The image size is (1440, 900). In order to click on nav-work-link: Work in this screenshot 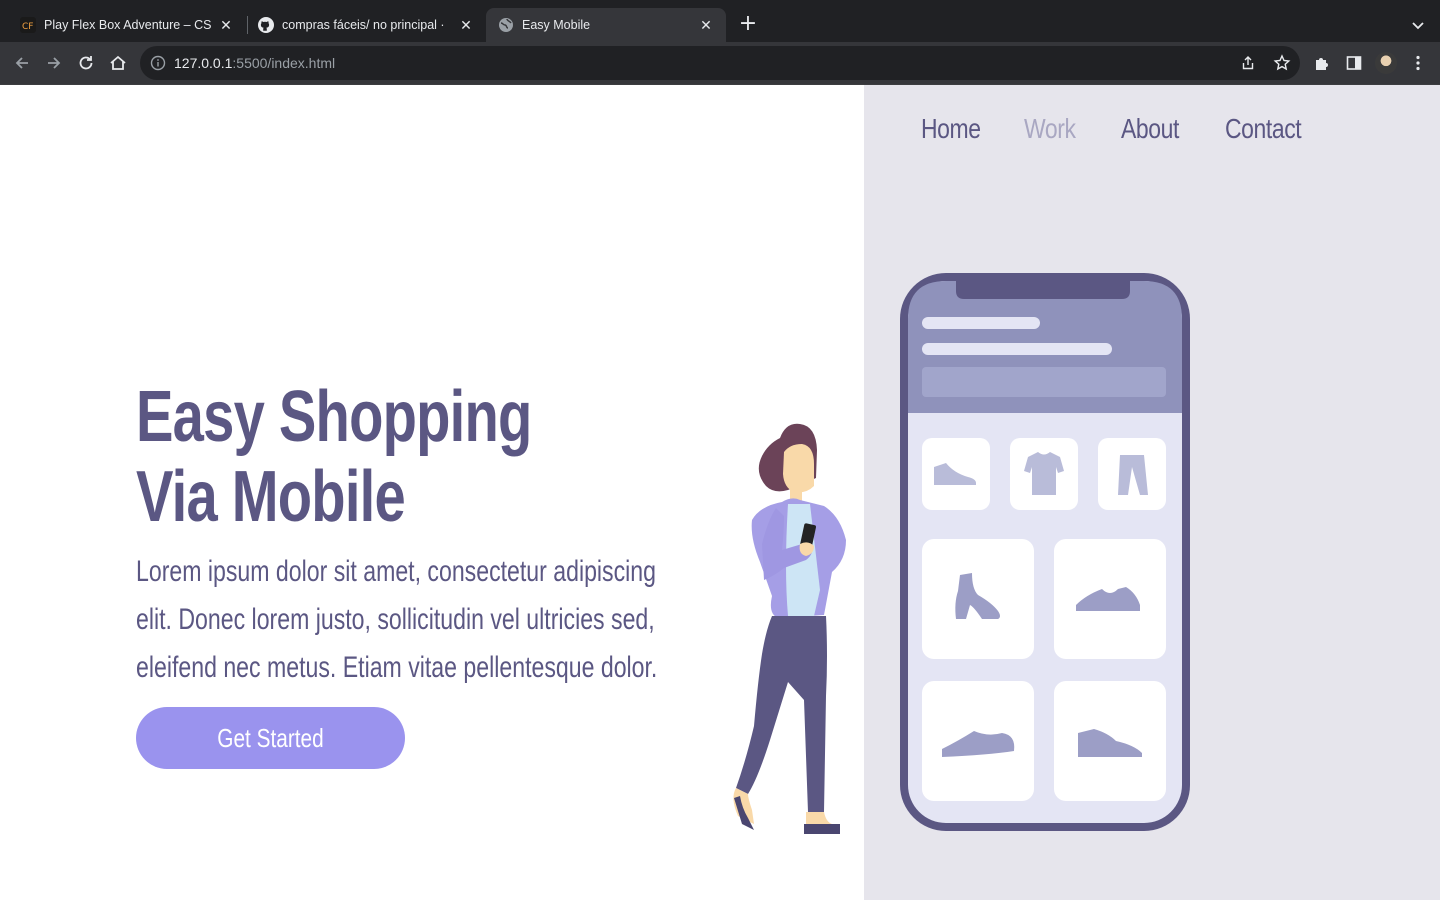, I will do `click(1050, 129)`.